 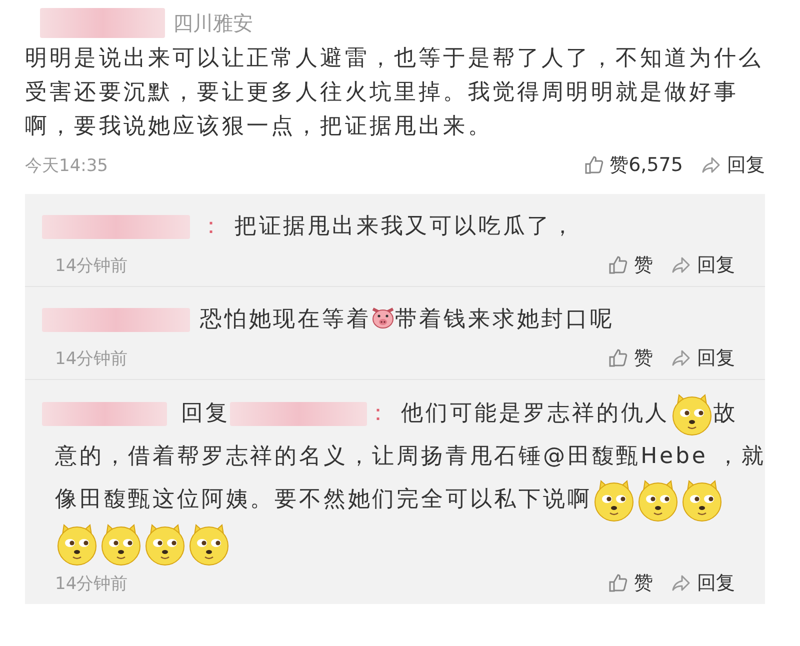 What do you see at coordinates (504, 320) in the screenshot?
I see `reply-text: 带着钱来求她封口呢` at bounding box center [504, 320].